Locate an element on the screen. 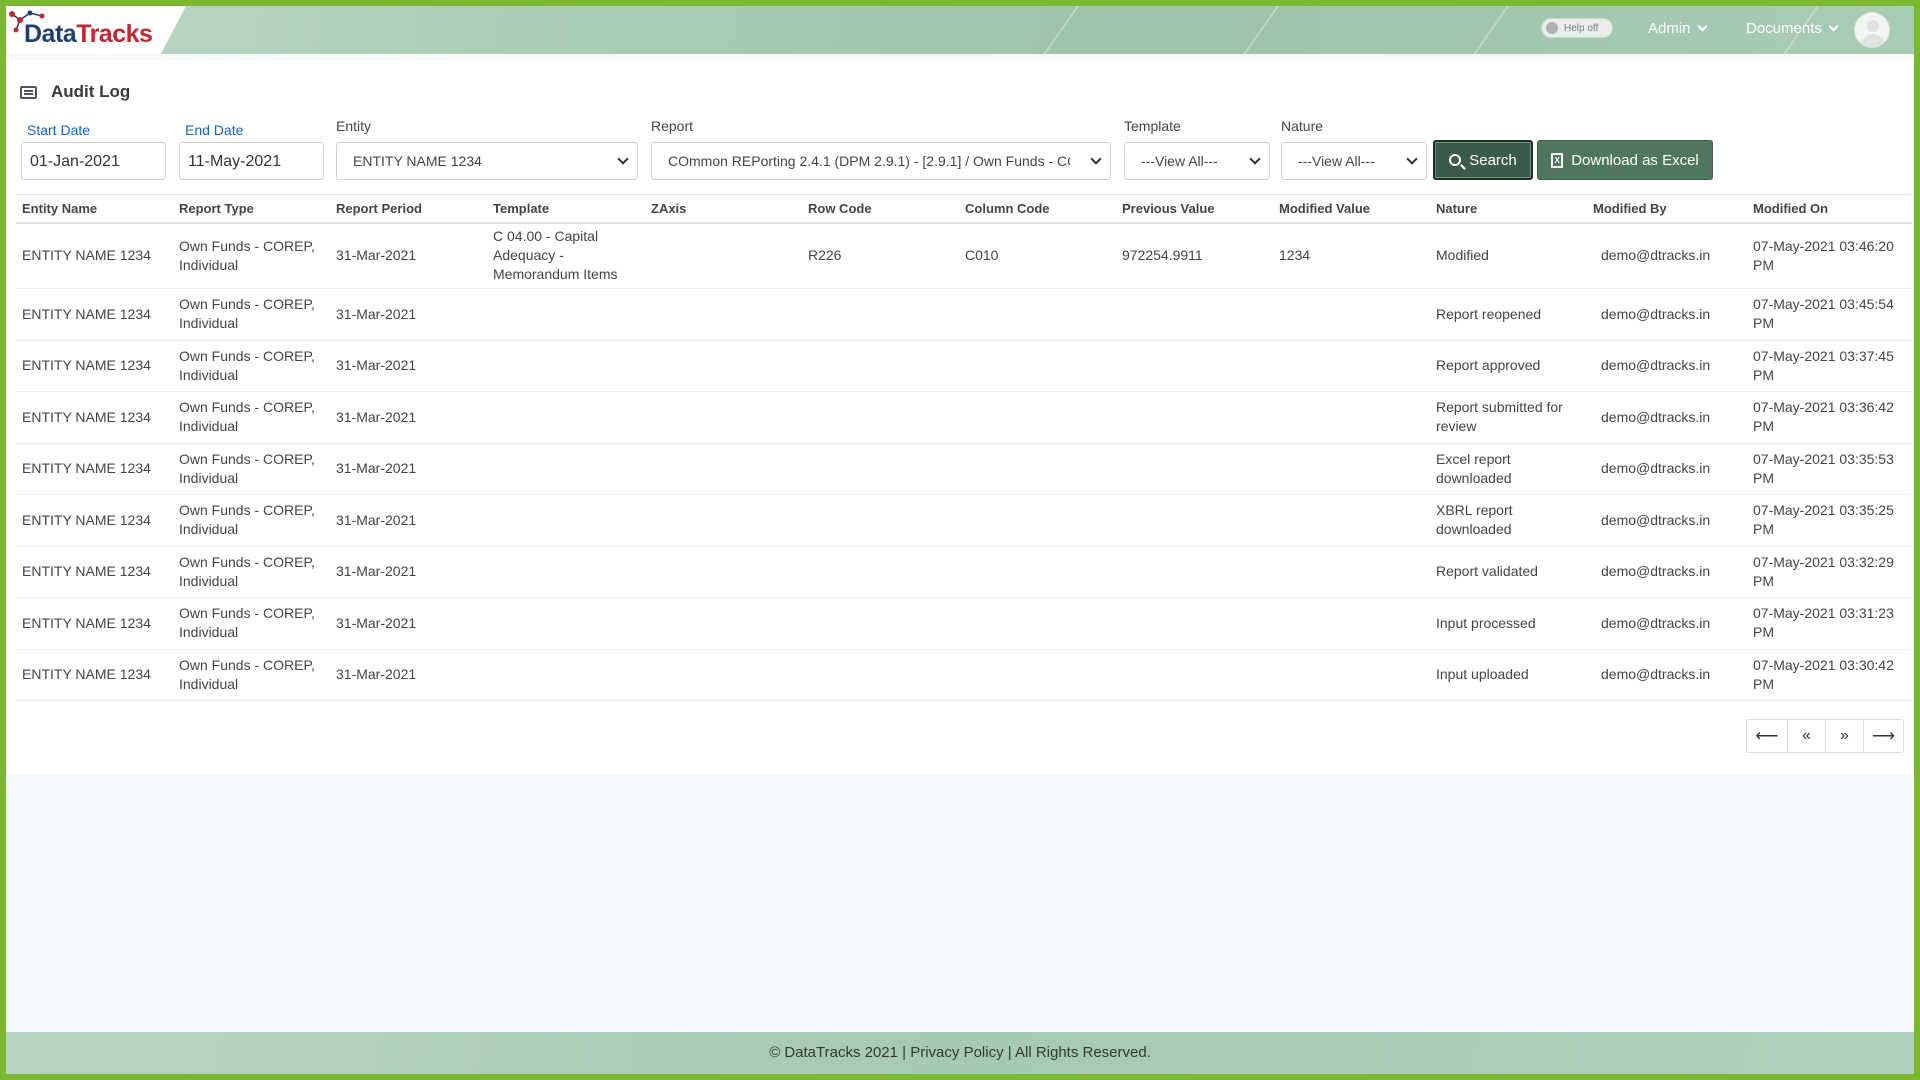  report-label: Report is located at coordinates (672, 126).